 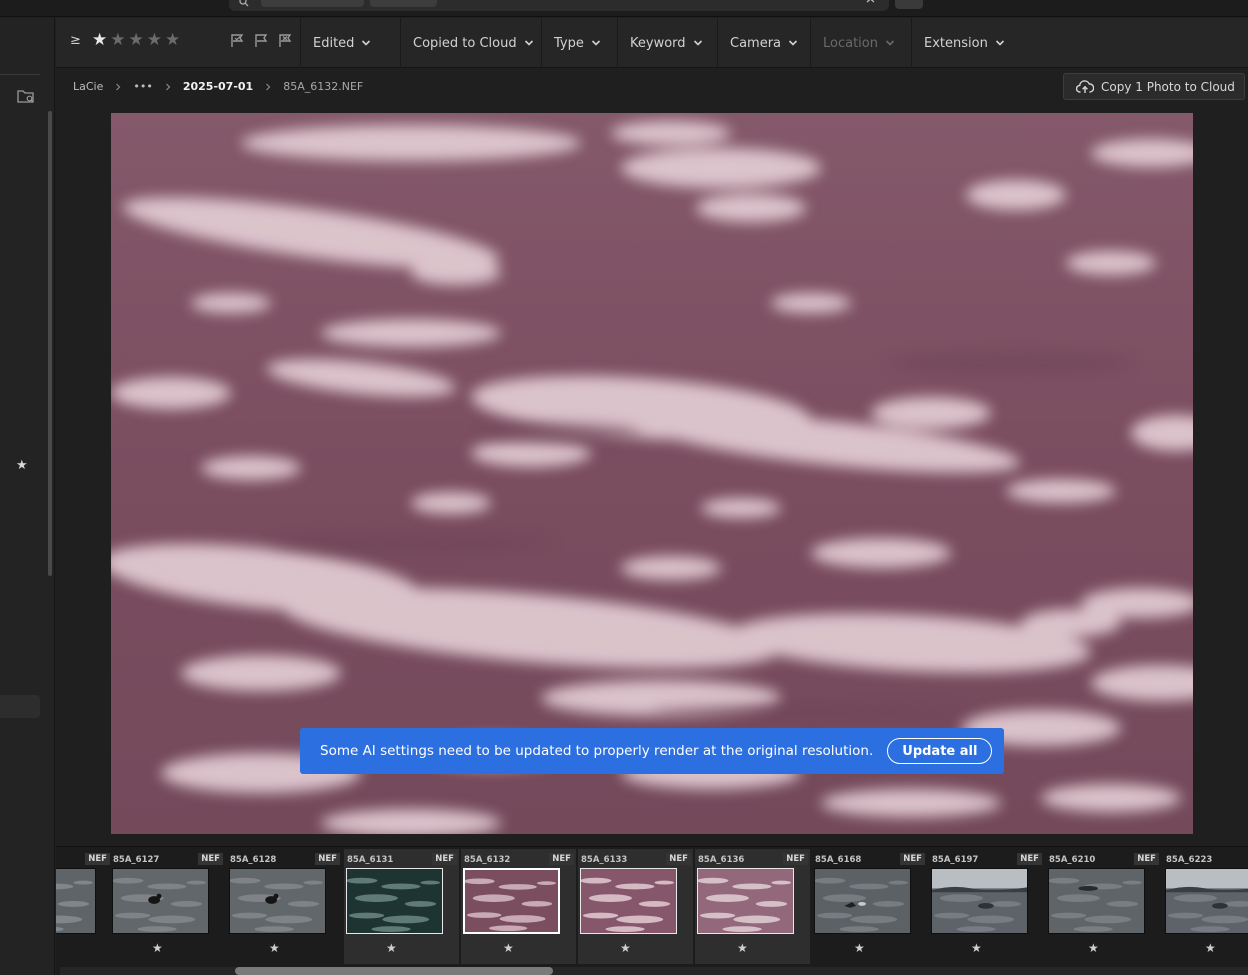 What do you see at coordinates (1072, 860) in the screenshot?
I see `thumbnail-filename: 85A_6210` at bounding box center [1072, 860].